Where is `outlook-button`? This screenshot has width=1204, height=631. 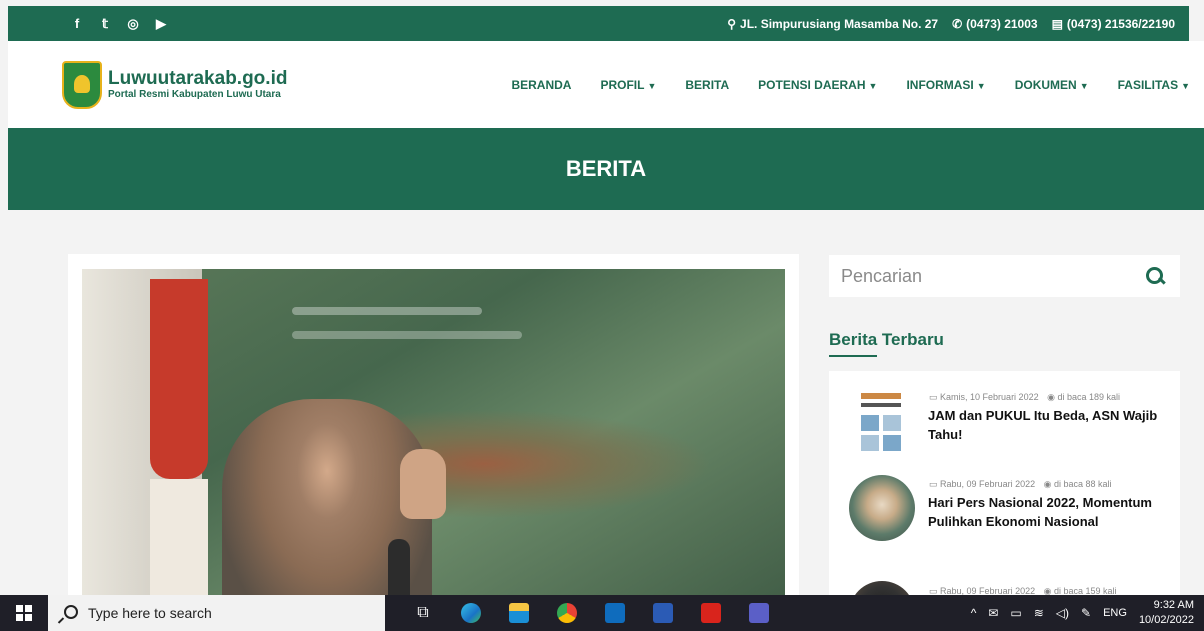
outlook-button is located at coordinates (615, 613).